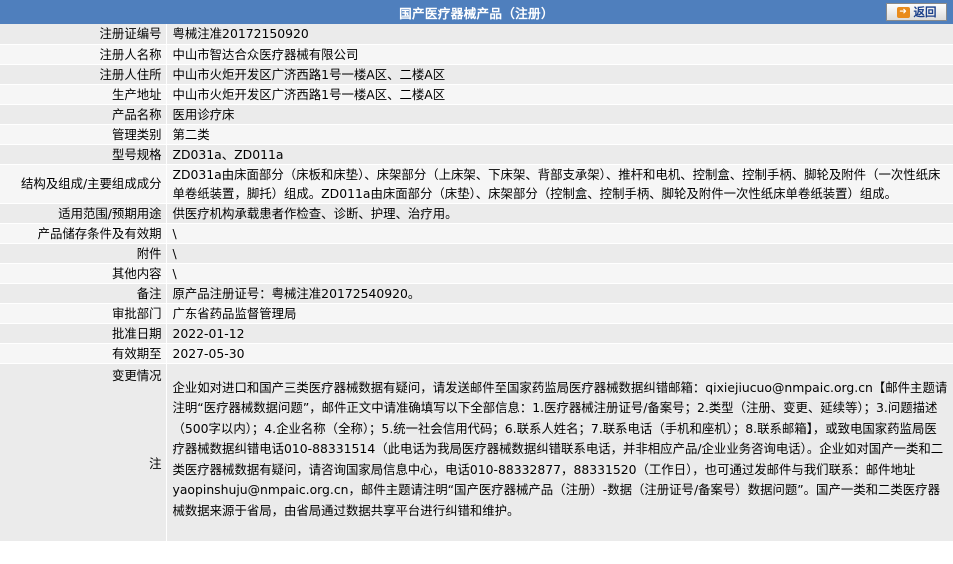  I want to click on note-label: 注, so click(155, 463).